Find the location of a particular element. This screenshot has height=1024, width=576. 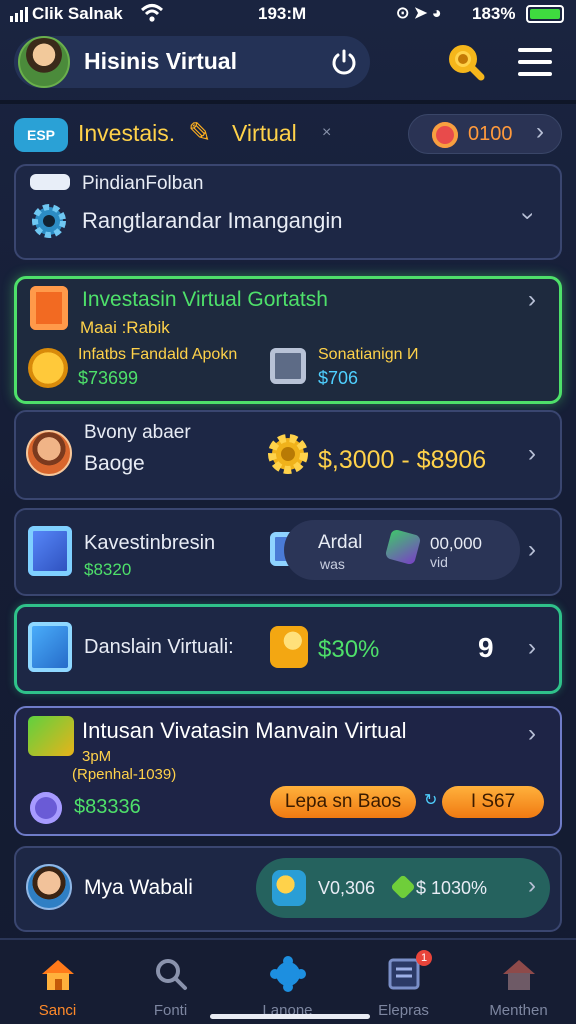

battery-fill is located at coordinates (545, 14).